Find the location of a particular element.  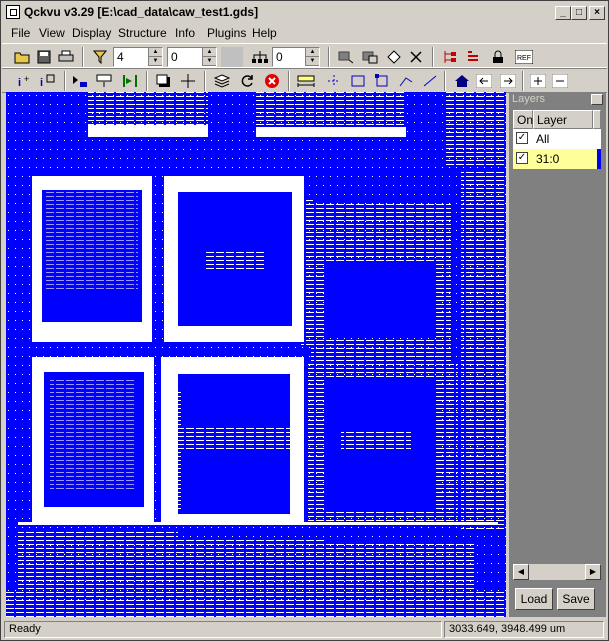

tree-icon is located at coordinates (450, 57).